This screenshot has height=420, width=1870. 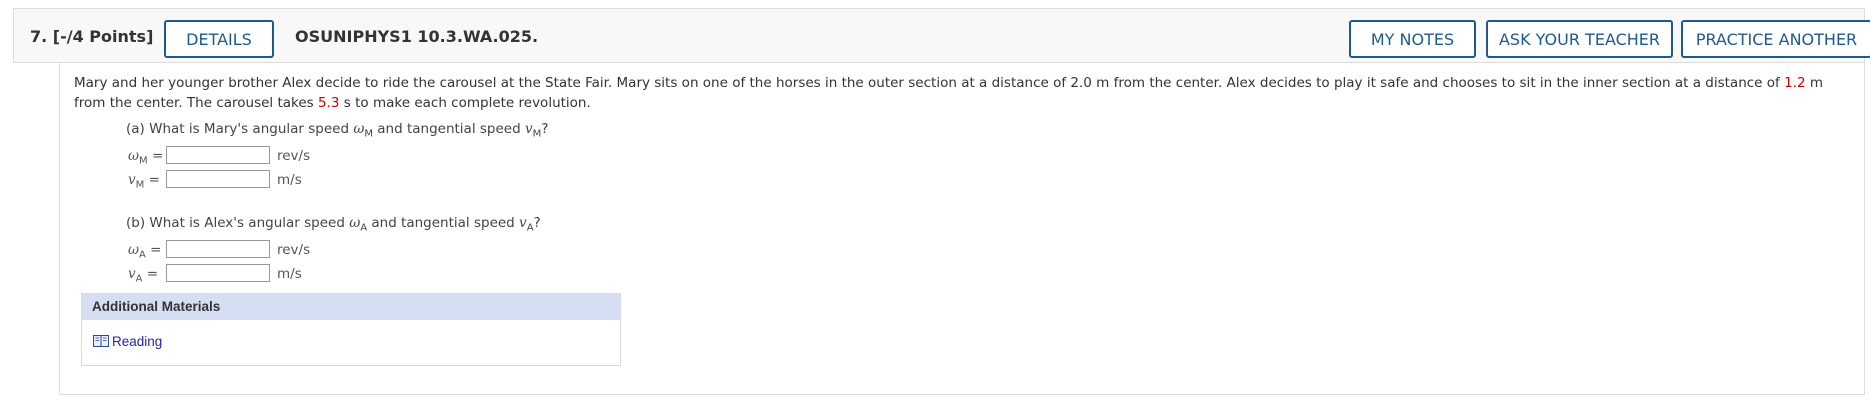 What do you see at coordinates (1412, 39) in the screenshot?
I see `my-notes-button: MY NOTES` at bounding box center [1412, 39].